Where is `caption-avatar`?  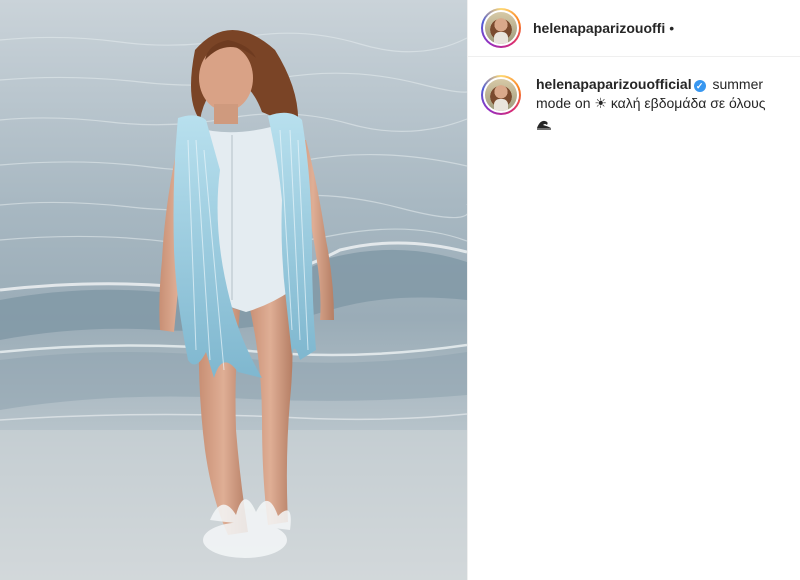
caption-avatar is located at coordinates (501, 95).